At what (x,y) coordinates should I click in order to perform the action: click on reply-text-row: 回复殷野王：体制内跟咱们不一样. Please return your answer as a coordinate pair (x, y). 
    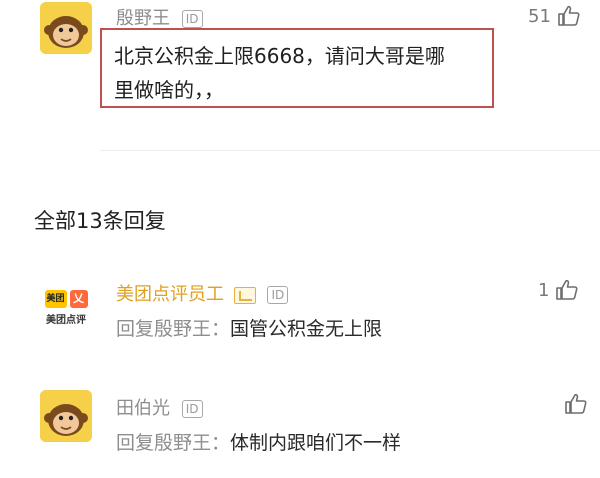
    Looking at the image, I should click on (258, 441).